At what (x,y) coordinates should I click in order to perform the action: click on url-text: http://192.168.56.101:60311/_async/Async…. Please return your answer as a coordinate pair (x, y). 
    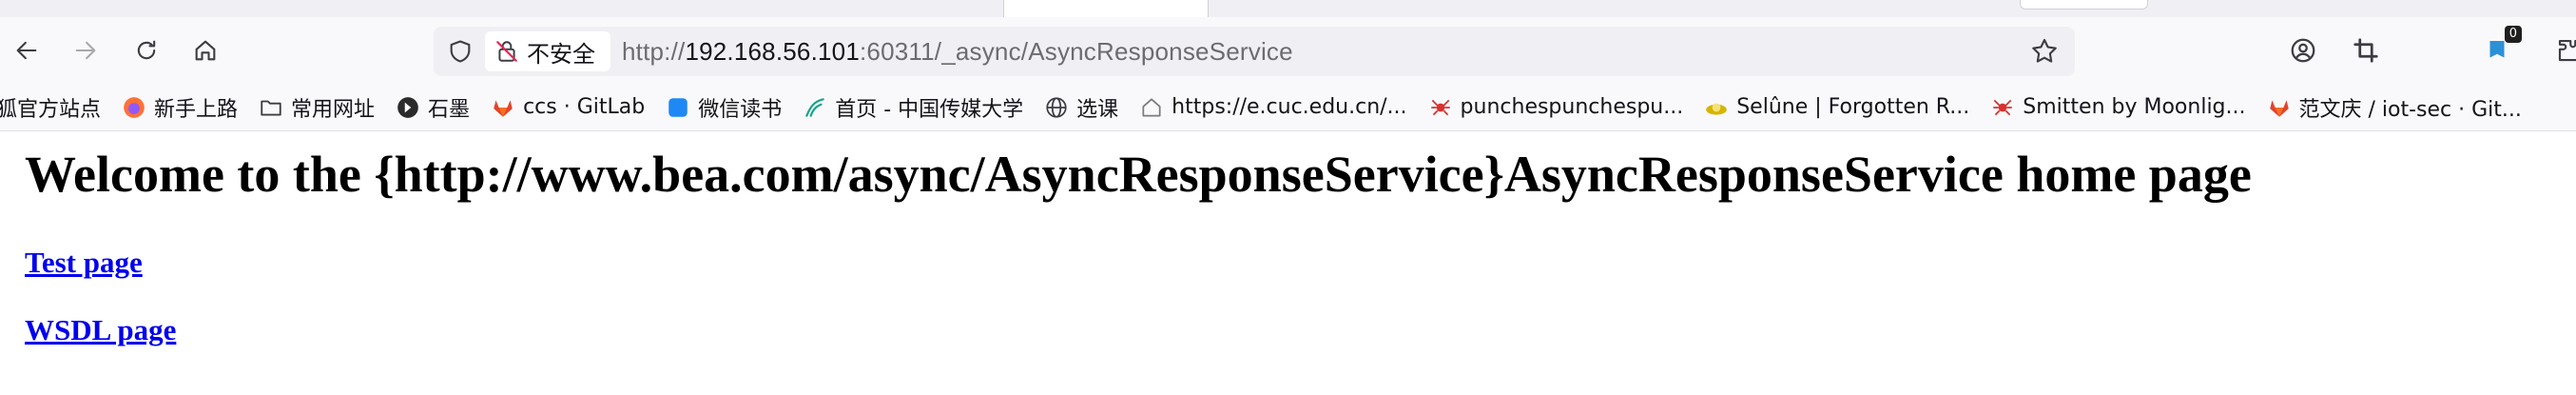
    Looking at the image, I should click on (957, 52).